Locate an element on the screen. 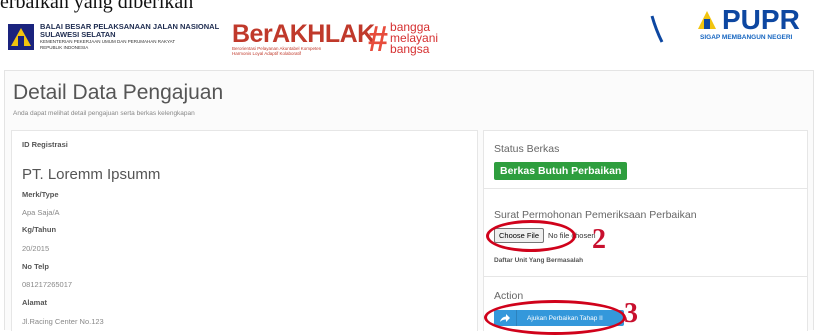  pupr-tagline: SIGAP MEMBANGUN NEGERI is located at coordinates (746, 37).